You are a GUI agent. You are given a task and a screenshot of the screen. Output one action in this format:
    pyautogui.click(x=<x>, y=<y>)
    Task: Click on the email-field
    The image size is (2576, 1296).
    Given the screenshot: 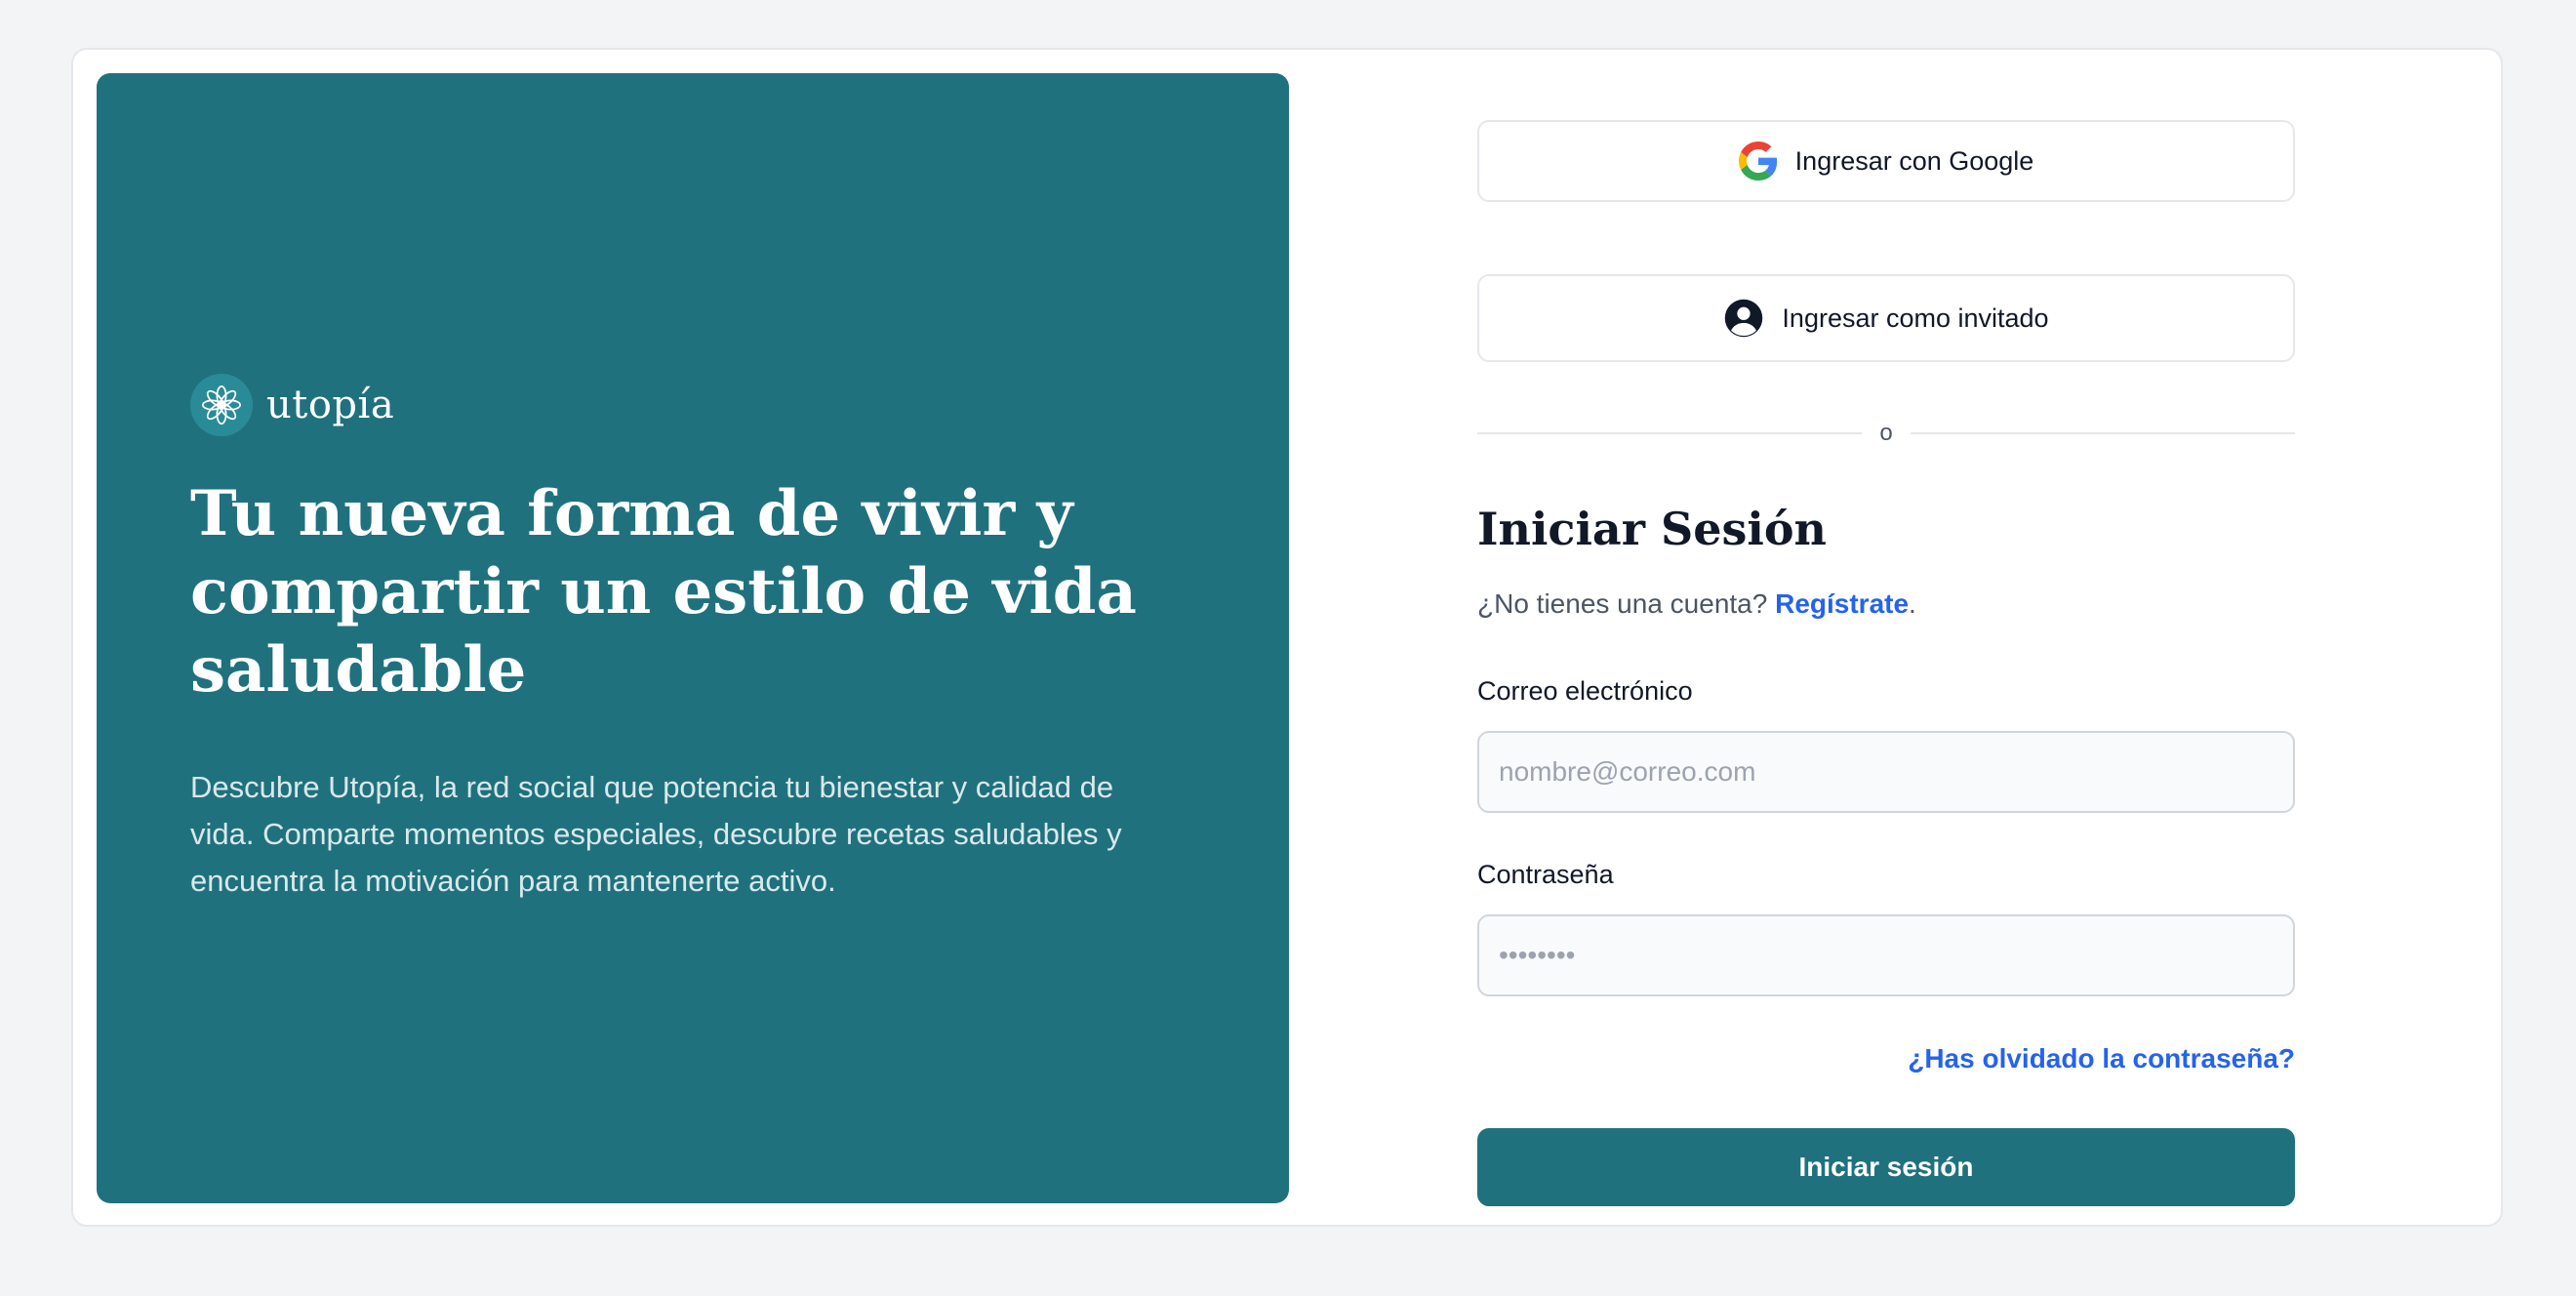 What is the action you would take?
    pyautogui.click(x=1886, y=772)
    